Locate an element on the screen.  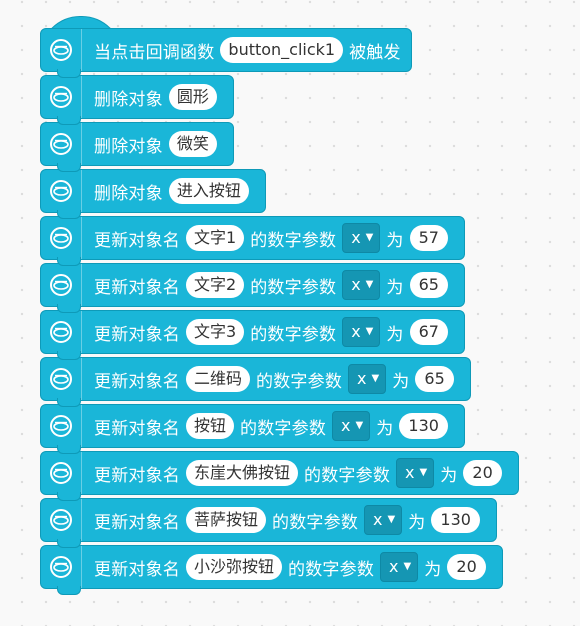
object-name-field: 菩萨按钮 is located at coordinates (226, 520).